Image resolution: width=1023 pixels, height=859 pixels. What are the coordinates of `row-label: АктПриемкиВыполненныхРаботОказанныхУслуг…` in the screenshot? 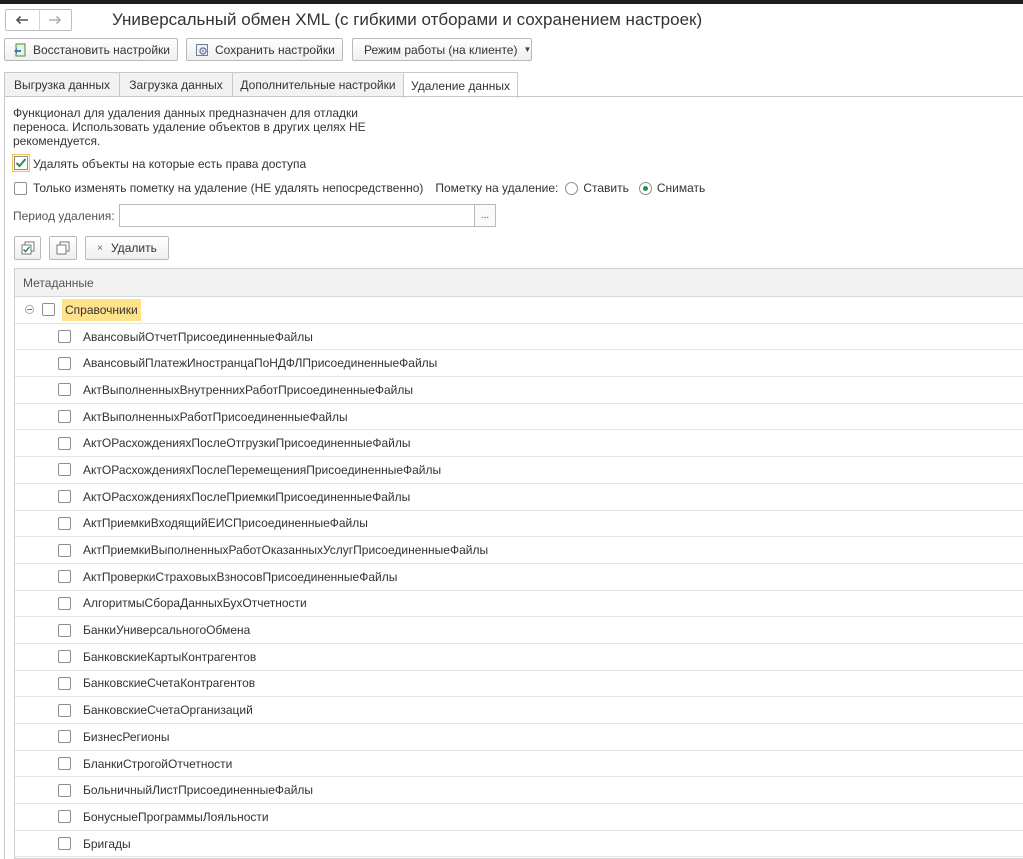 It's located at (286, 550).